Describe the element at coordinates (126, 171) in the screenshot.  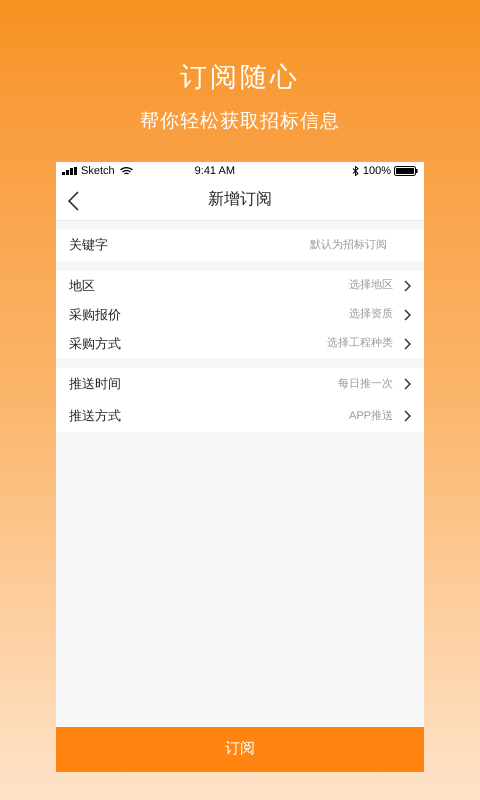
I see `wifi-icon` at that location.